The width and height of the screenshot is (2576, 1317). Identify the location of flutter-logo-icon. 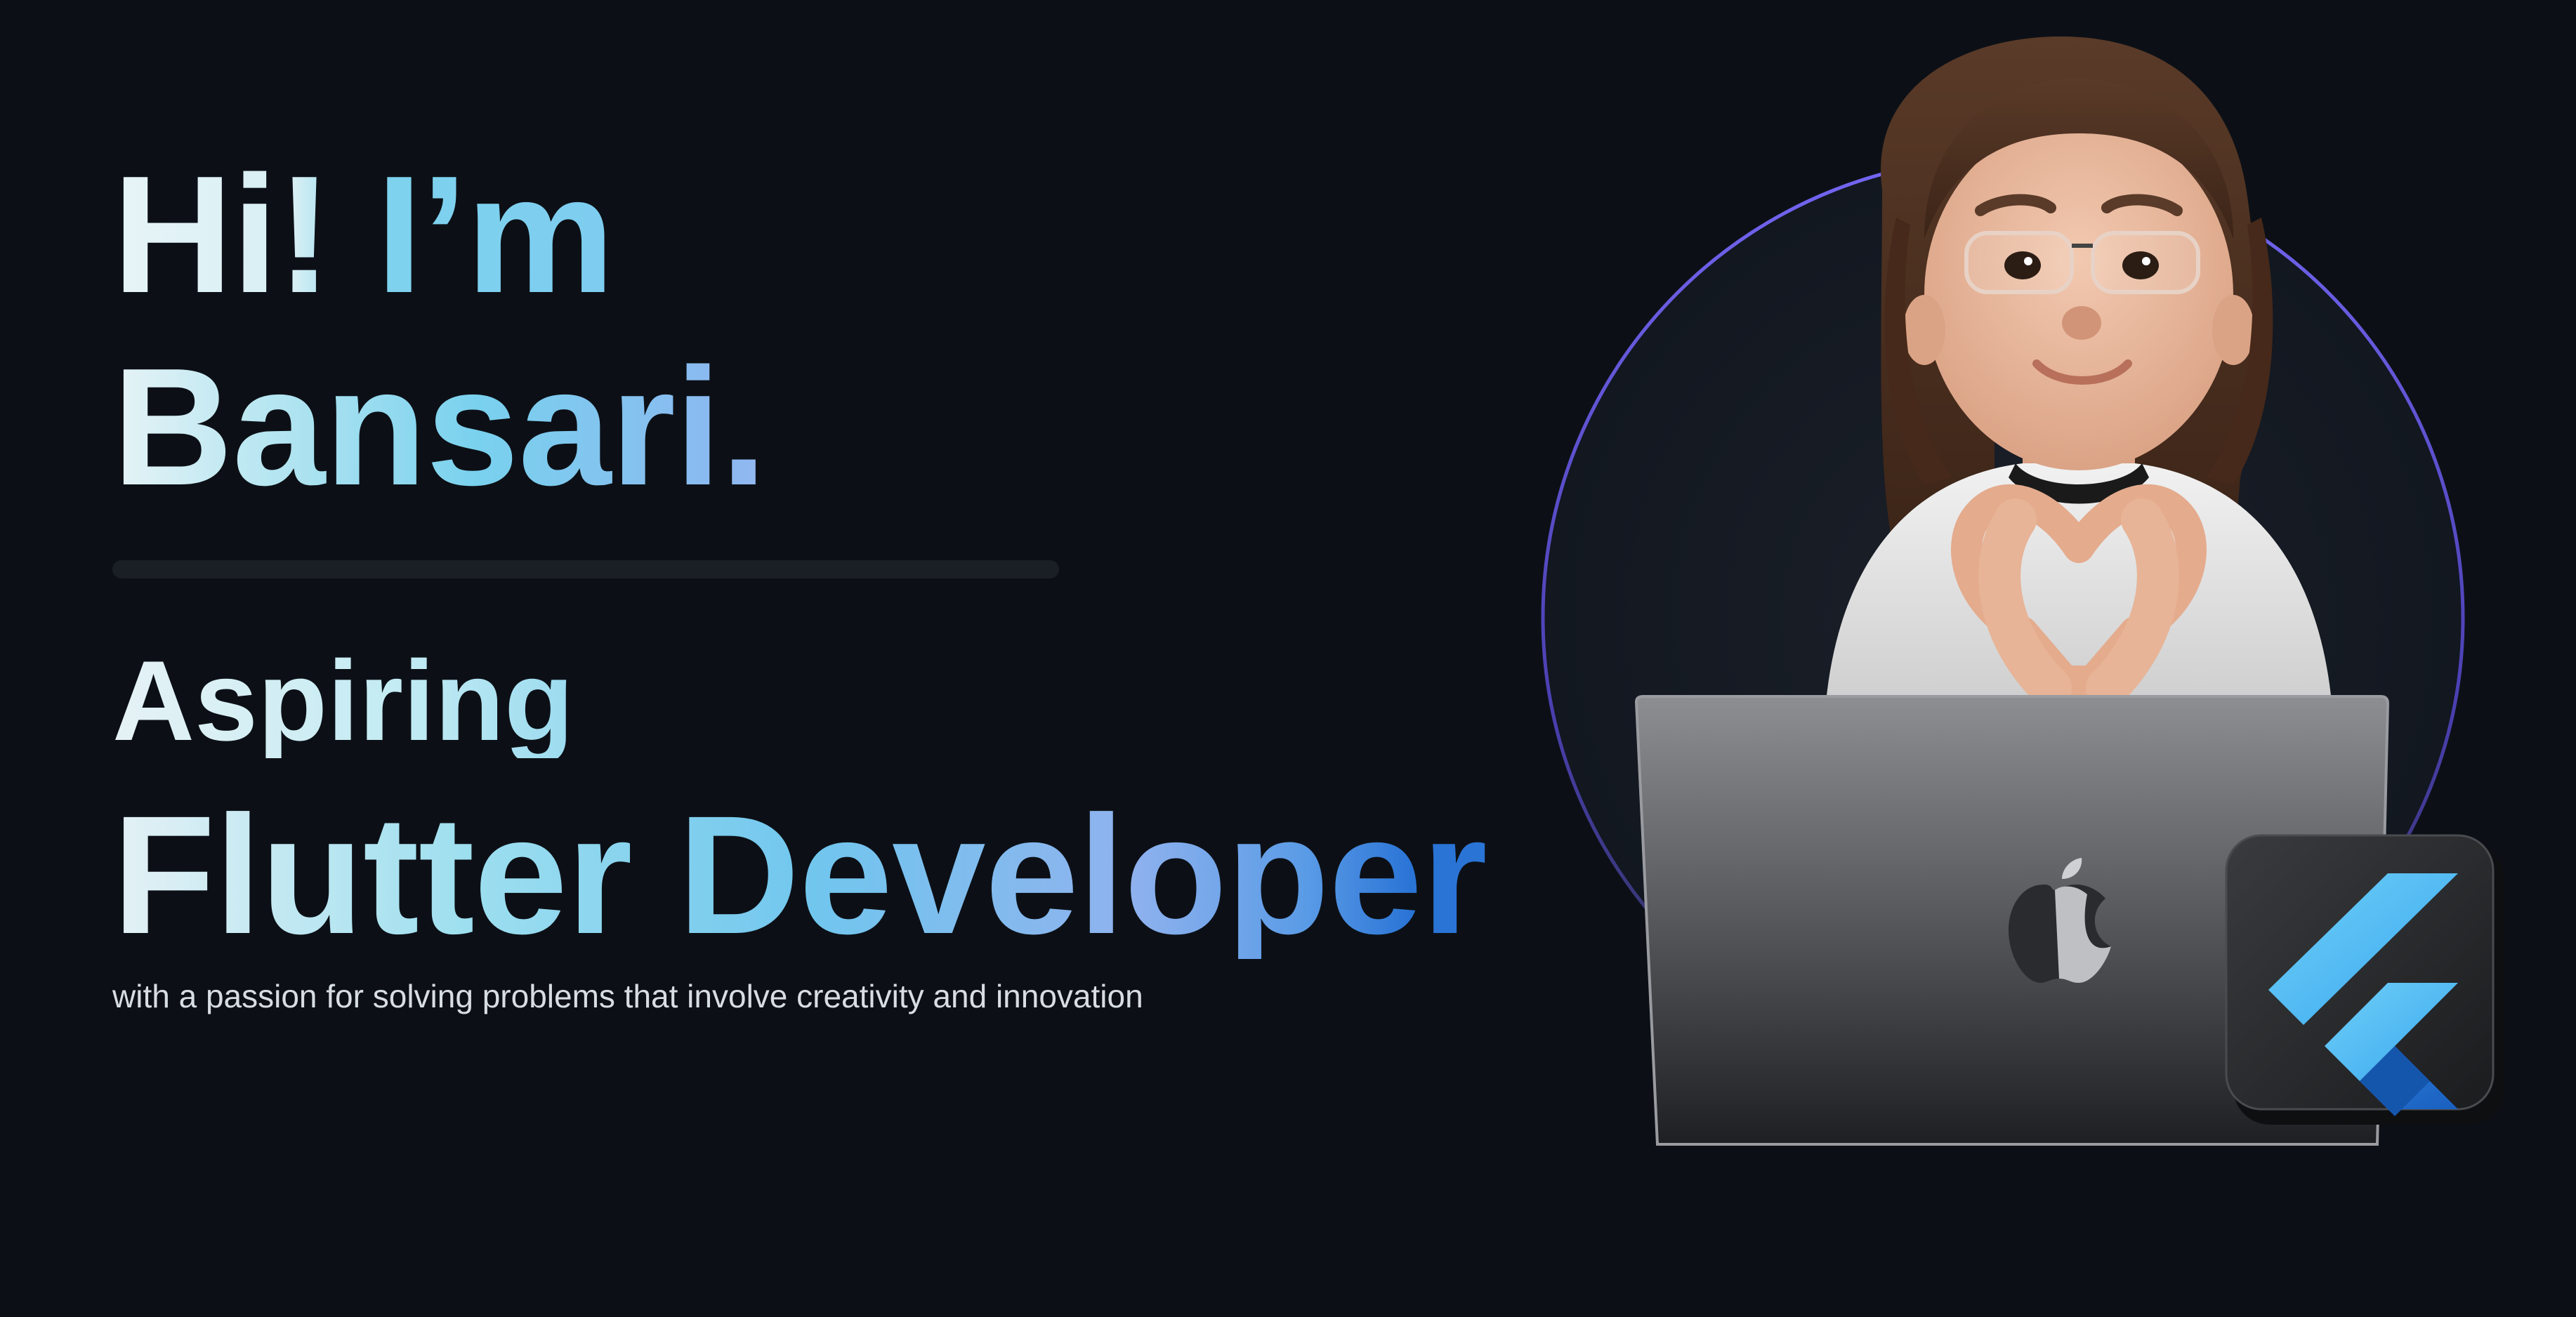
(2364, 979).